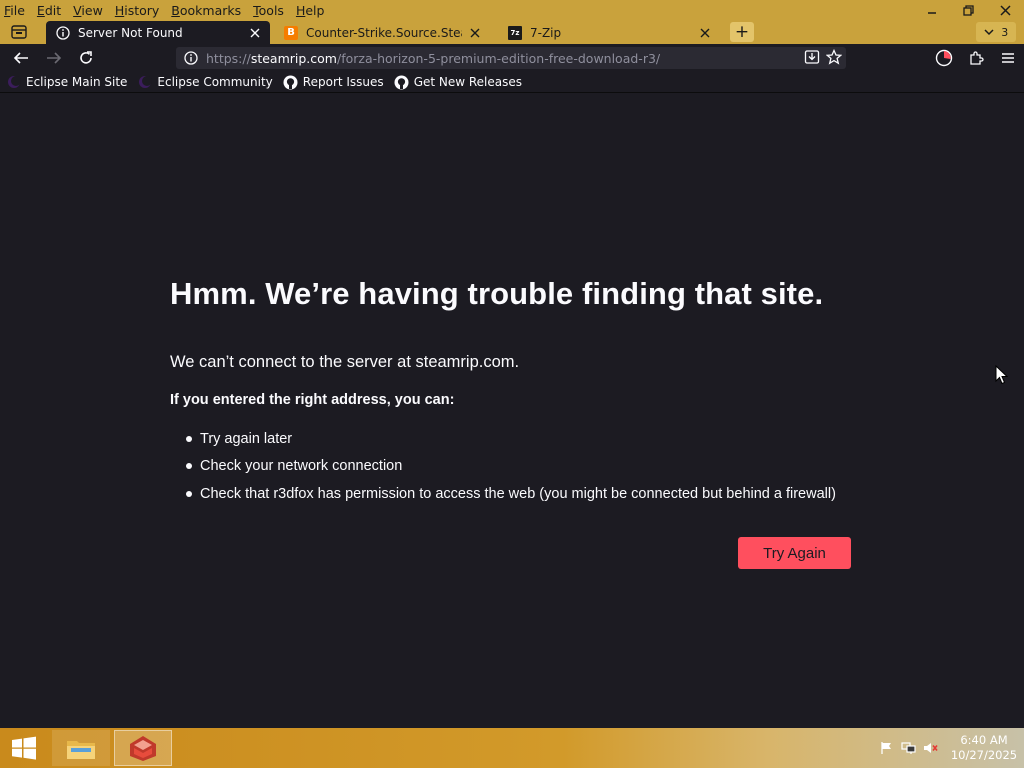  I want to click on new-tab-button: +, so click(742, 32).